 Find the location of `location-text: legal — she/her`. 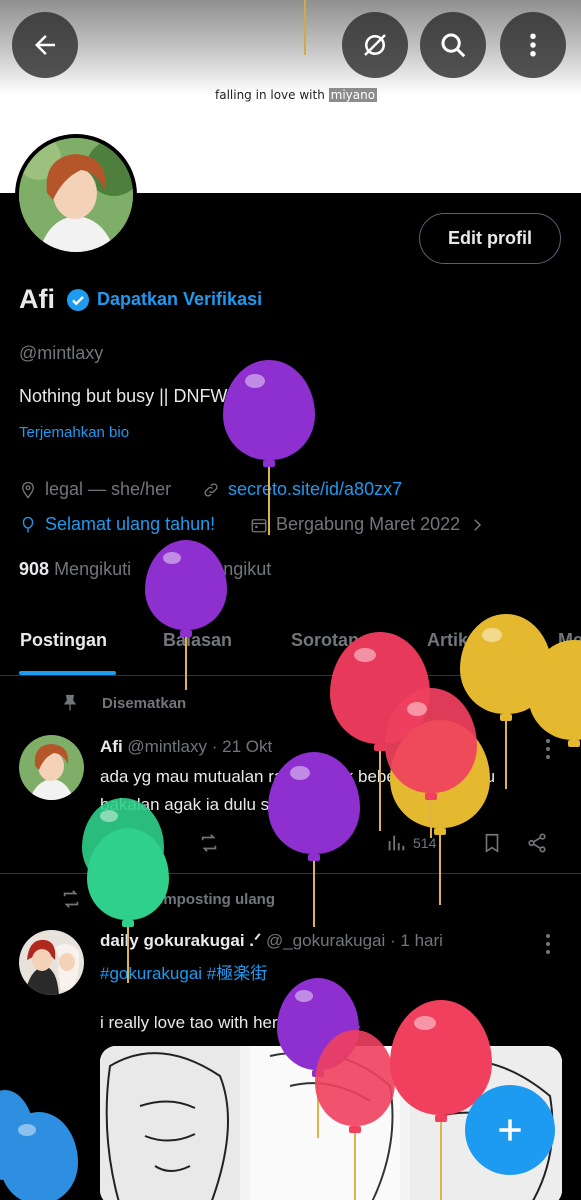

location-text: legal — she/her is located at coordinates (108, 489).